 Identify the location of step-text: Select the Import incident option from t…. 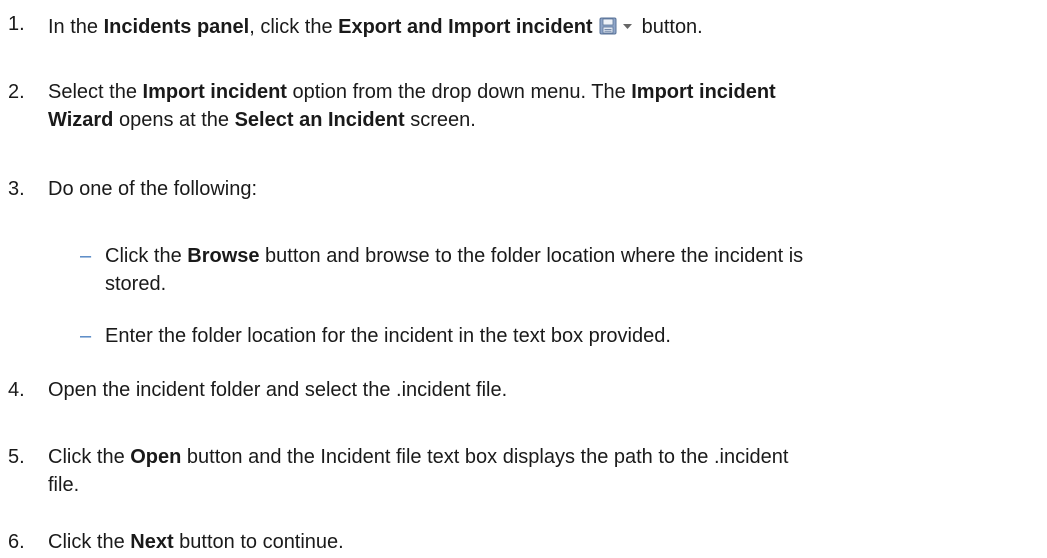
(543, 106).